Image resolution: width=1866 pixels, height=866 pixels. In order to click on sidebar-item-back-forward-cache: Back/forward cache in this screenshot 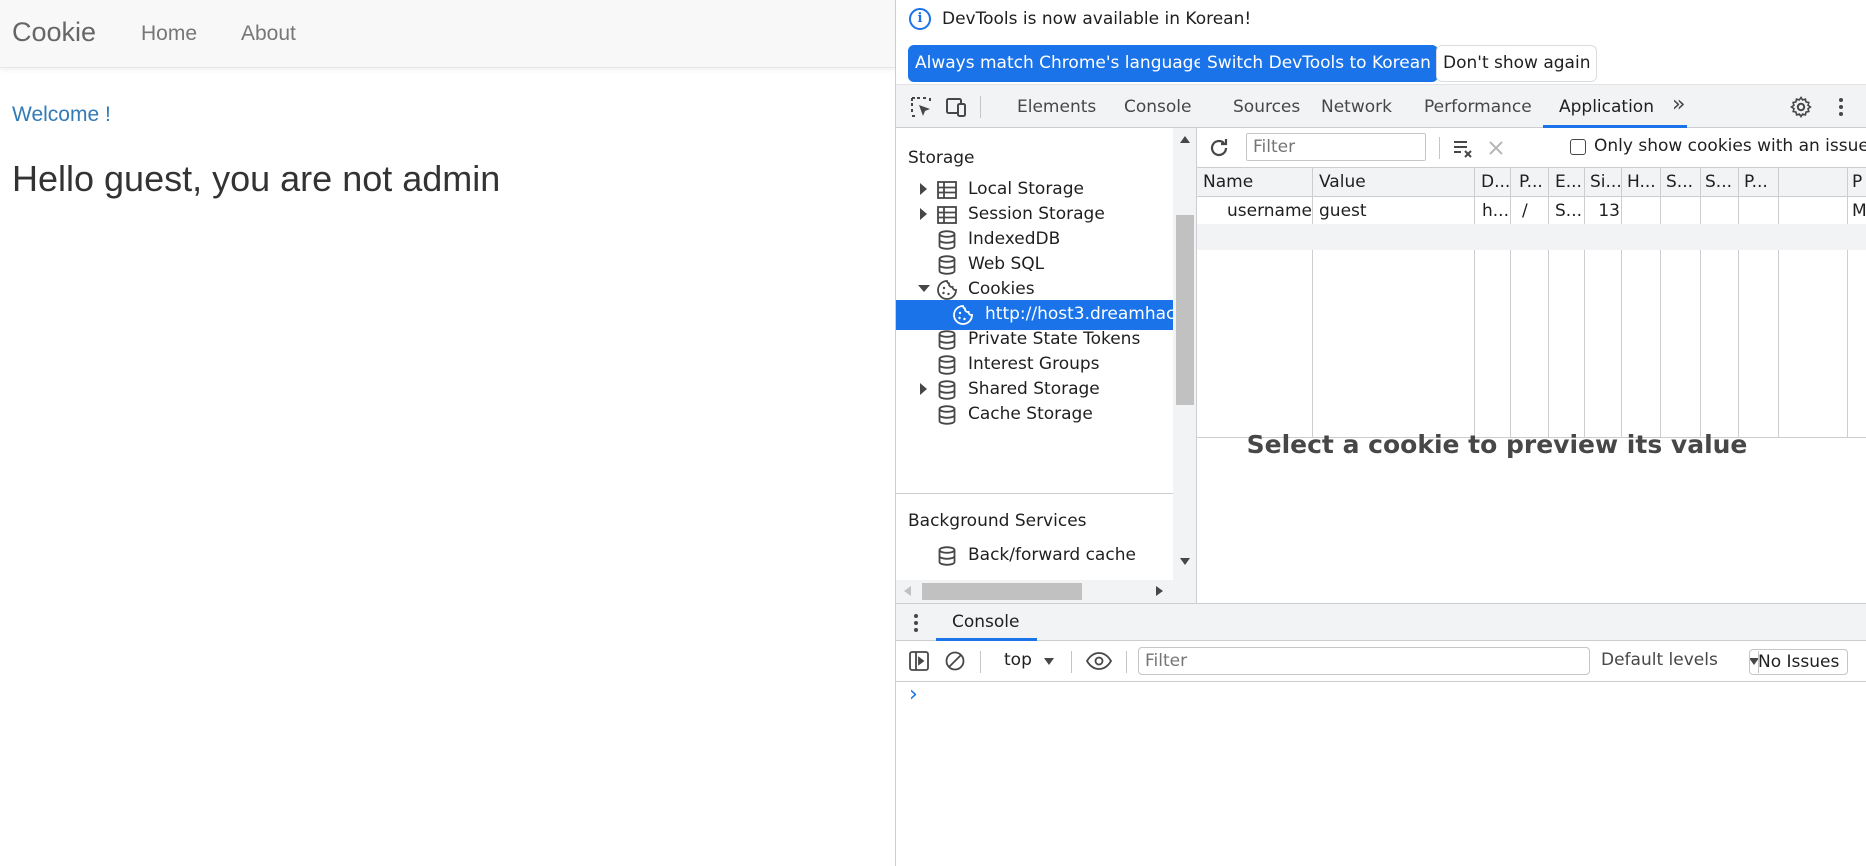, I will do `click(1034, 556)`.